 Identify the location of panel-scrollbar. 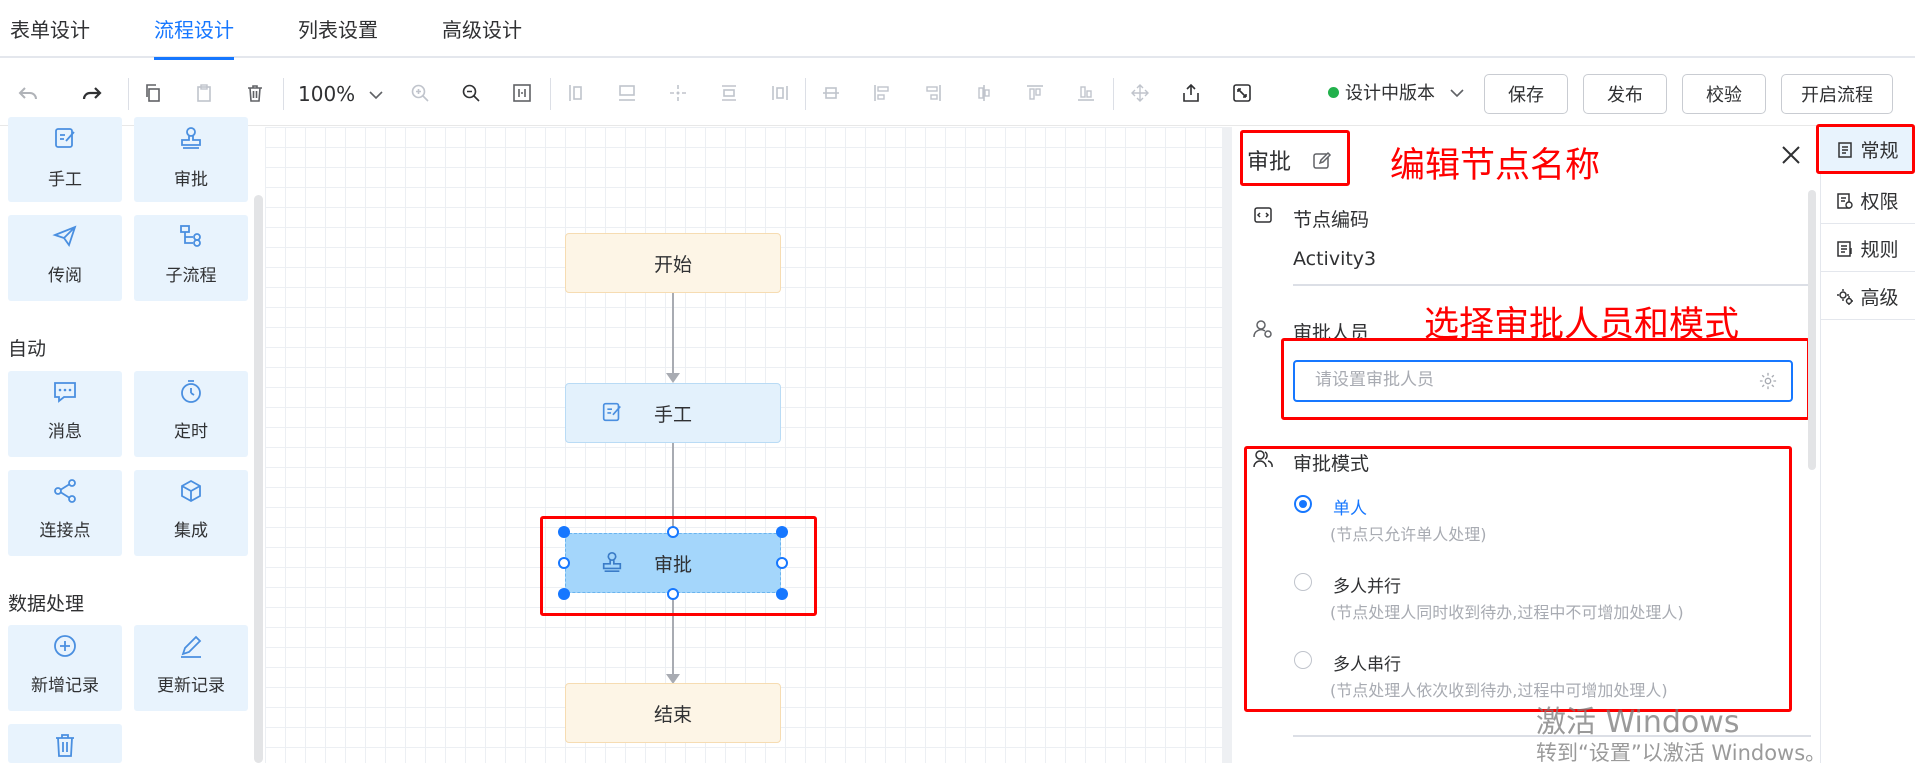
(1812, 330).